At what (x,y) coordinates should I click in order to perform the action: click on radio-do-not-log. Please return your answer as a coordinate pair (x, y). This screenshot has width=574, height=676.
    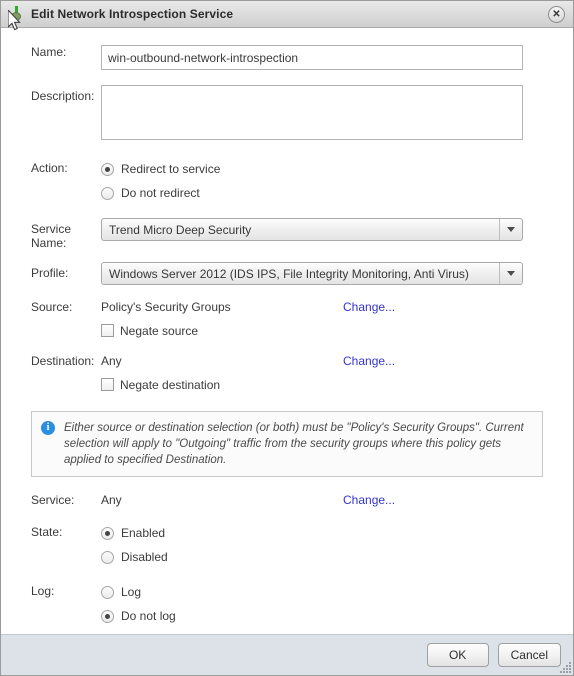
    Looking at the image, I should click on (107, 616).